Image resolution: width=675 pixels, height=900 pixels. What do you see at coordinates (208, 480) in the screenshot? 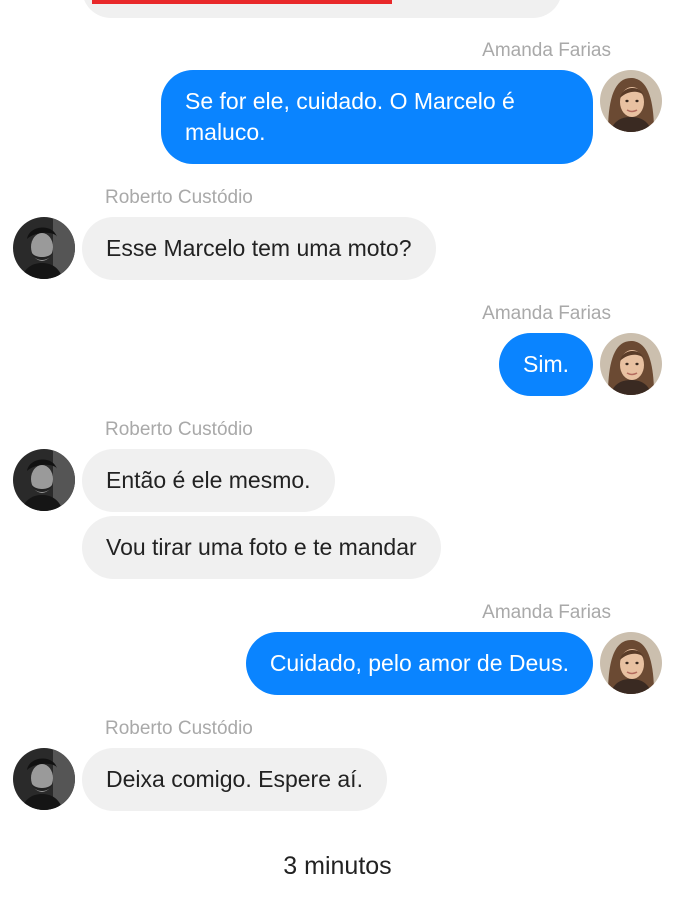
I see `message-bubble-incoming: Então é ele mesmo.` at bounding box center [208, 480].